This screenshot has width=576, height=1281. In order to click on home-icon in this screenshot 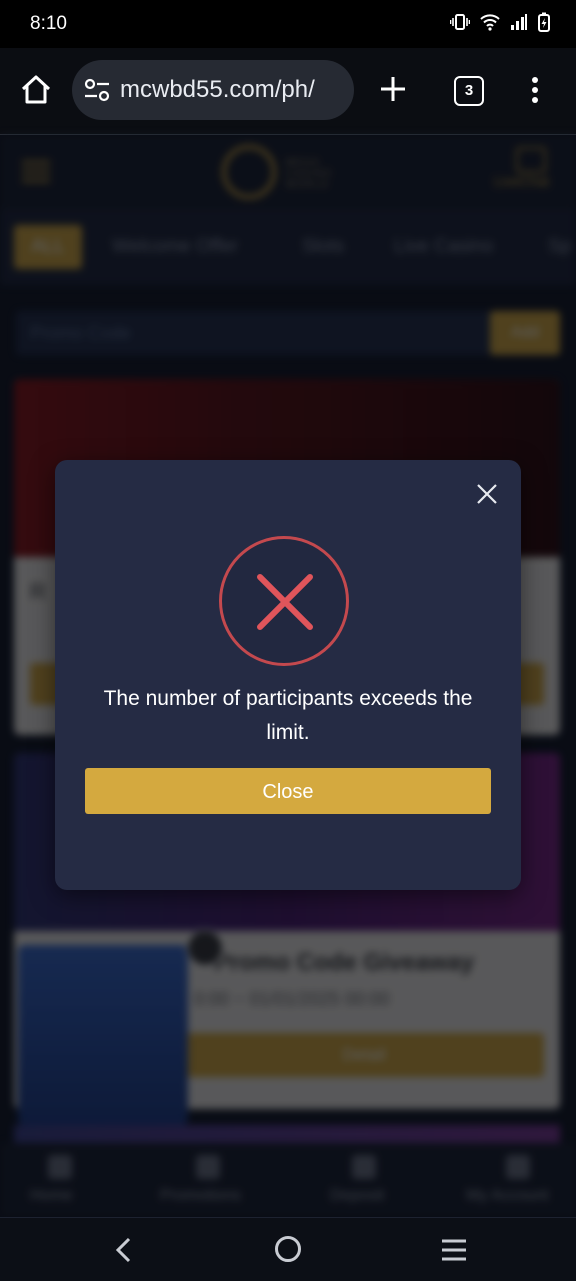, I will do `click(36, 90)`.